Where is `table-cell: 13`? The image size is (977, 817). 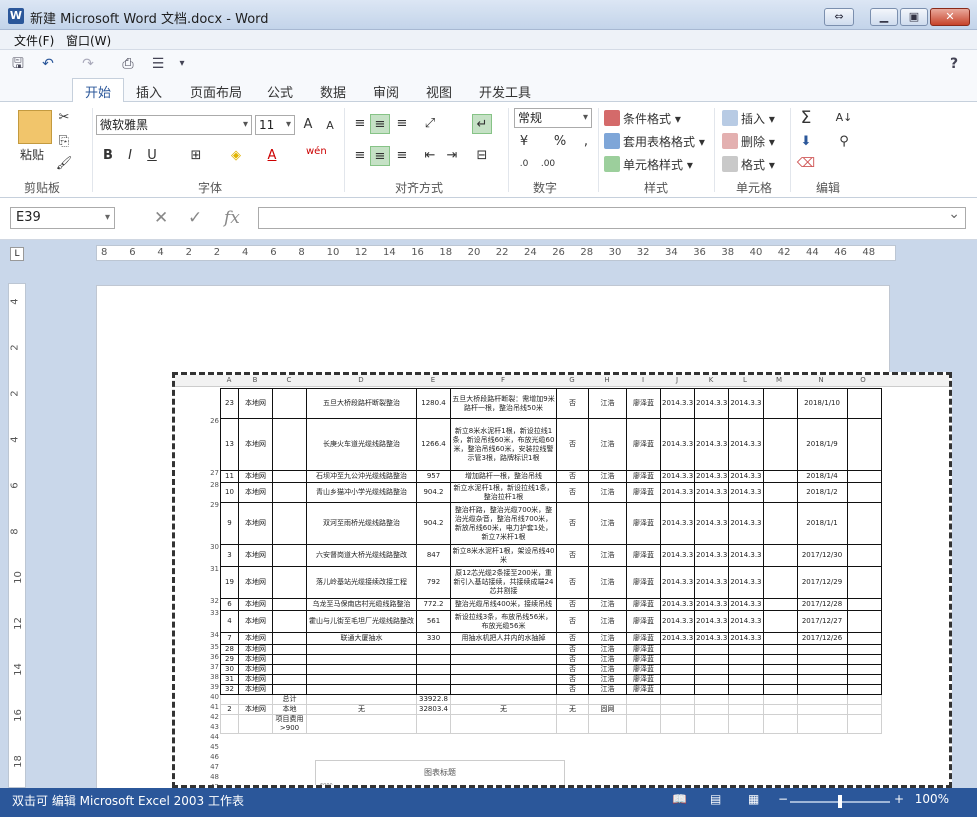
table-cell: 13 is located at coordinates (229, 444).